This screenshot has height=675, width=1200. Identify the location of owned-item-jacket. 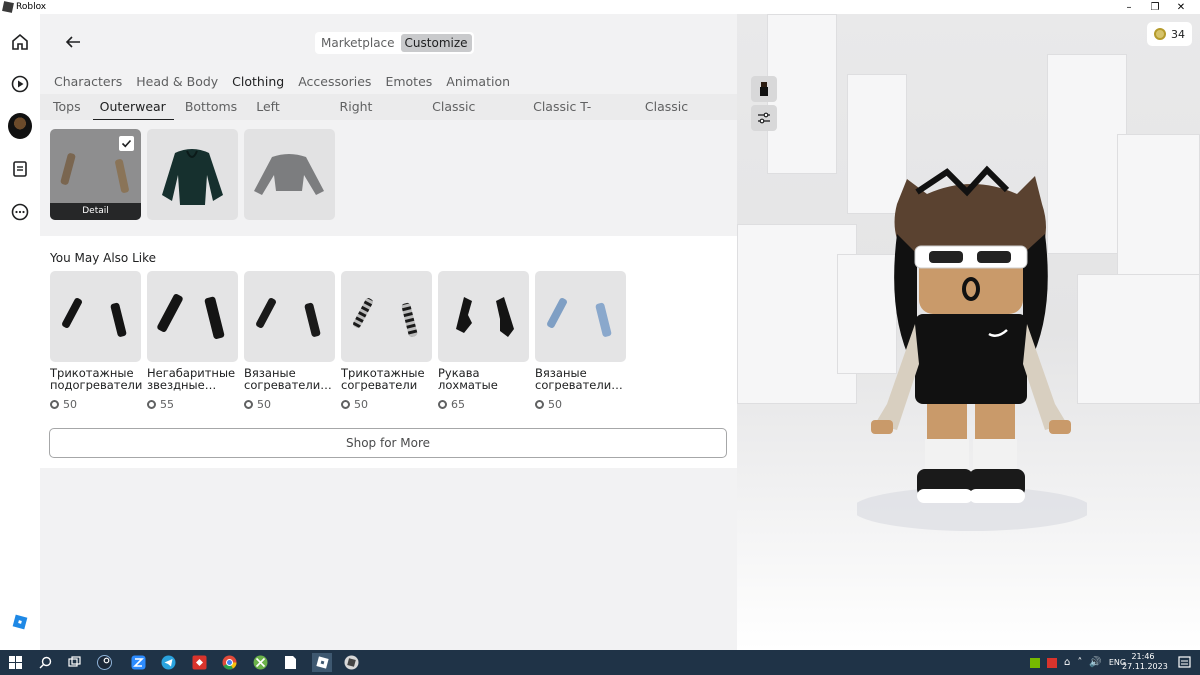
(192, 174).